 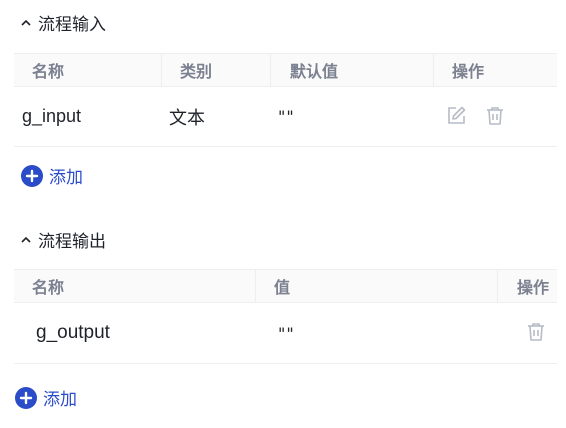 I want to click on input-section-title: 流程输入, so click(x=72, y=24).